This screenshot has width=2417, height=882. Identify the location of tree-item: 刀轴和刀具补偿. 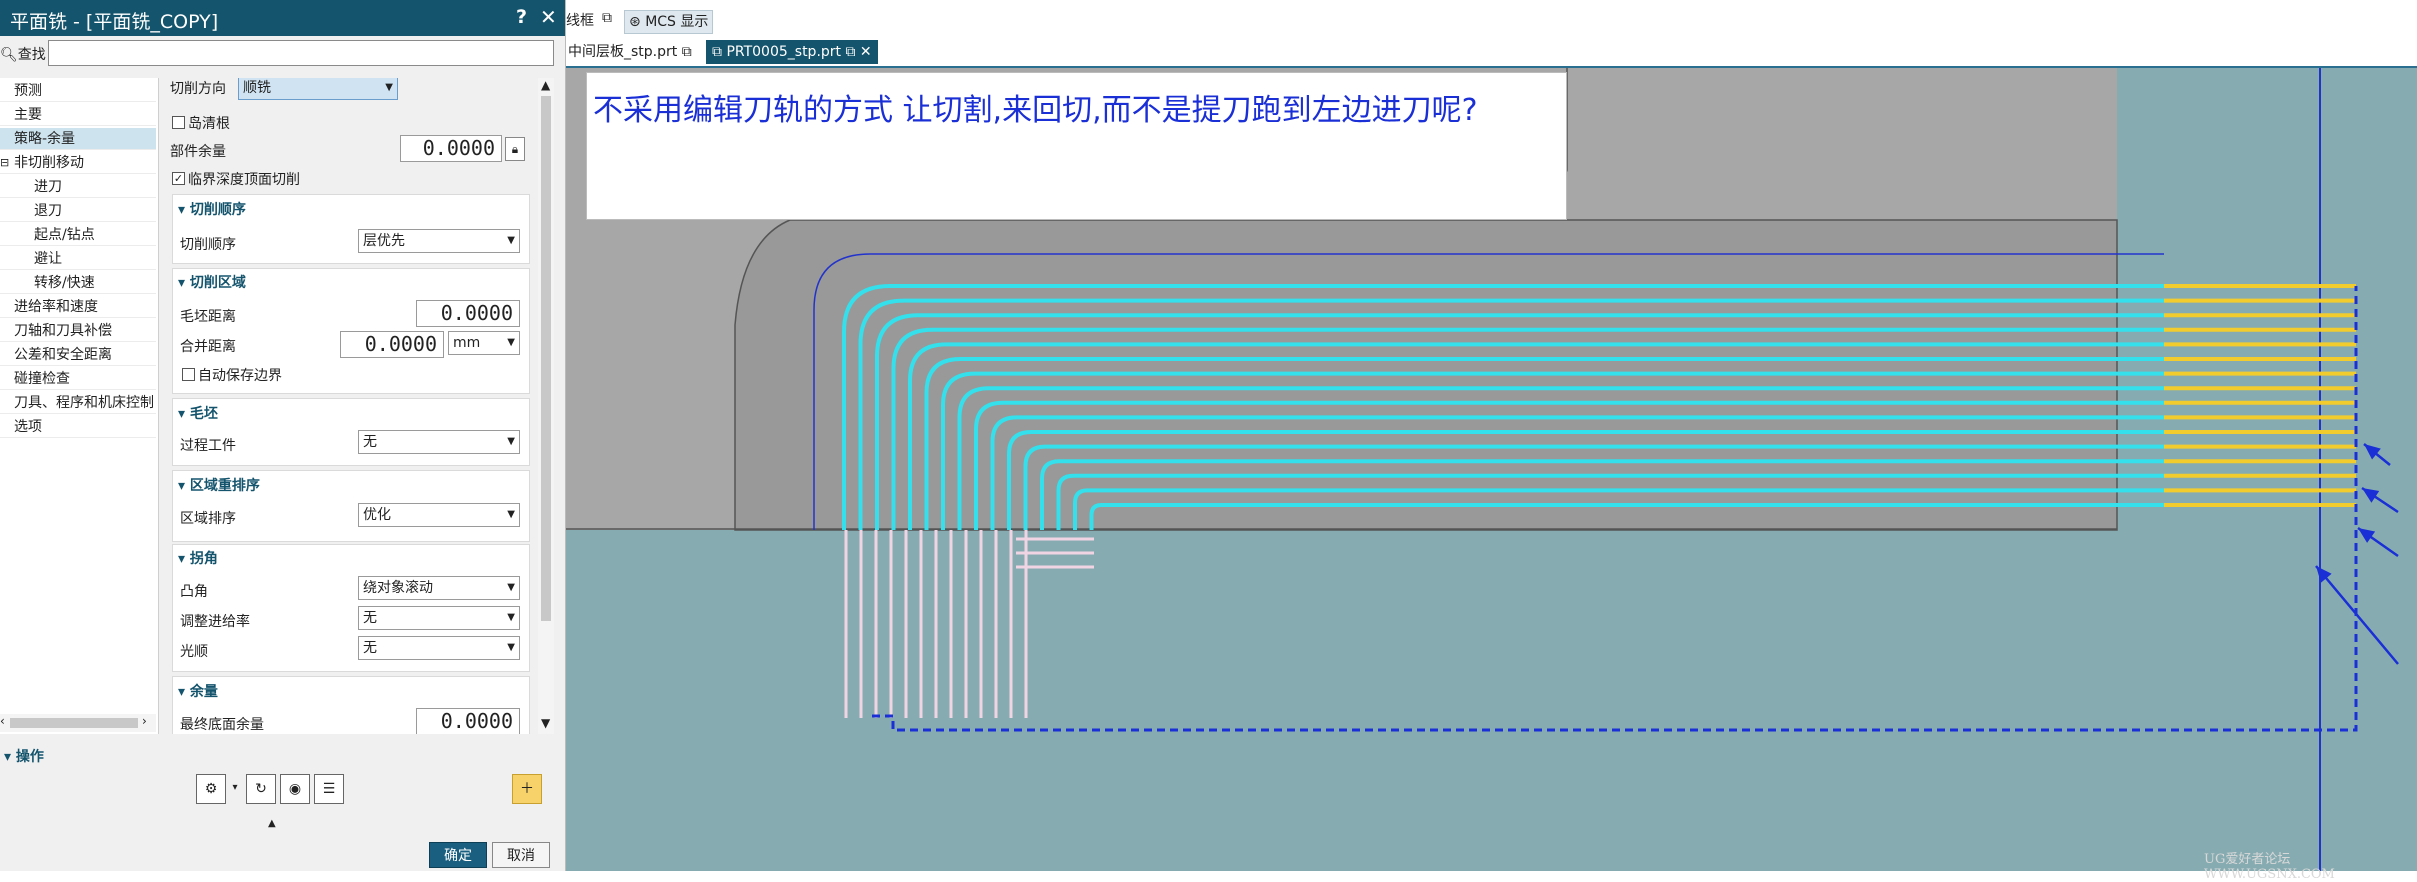
(78, 331).